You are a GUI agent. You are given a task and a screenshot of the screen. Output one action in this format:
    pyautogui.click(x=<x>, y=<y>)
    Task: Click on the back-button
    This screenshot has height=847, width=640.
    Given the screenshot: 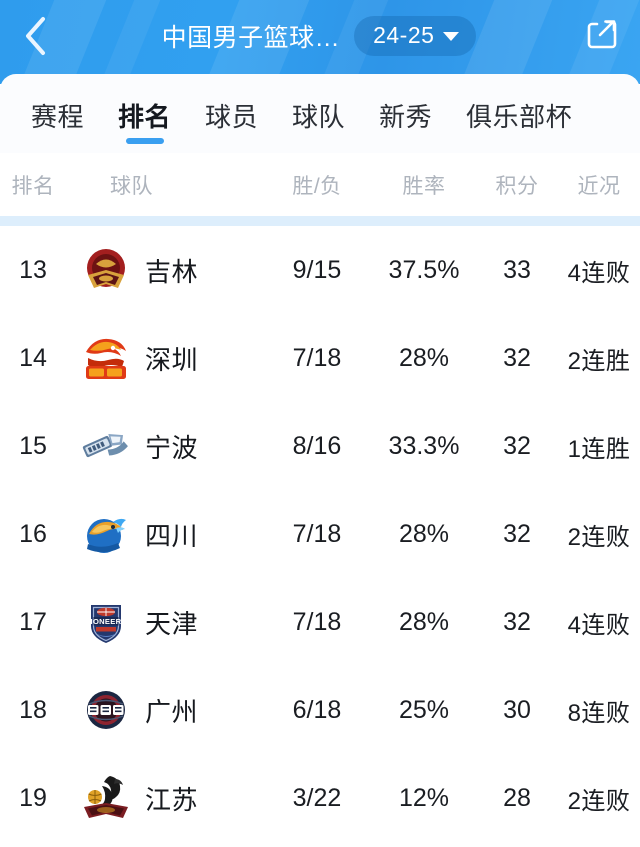 What is the action you would take?
    pyautogui.click(x=42, y=36)
    